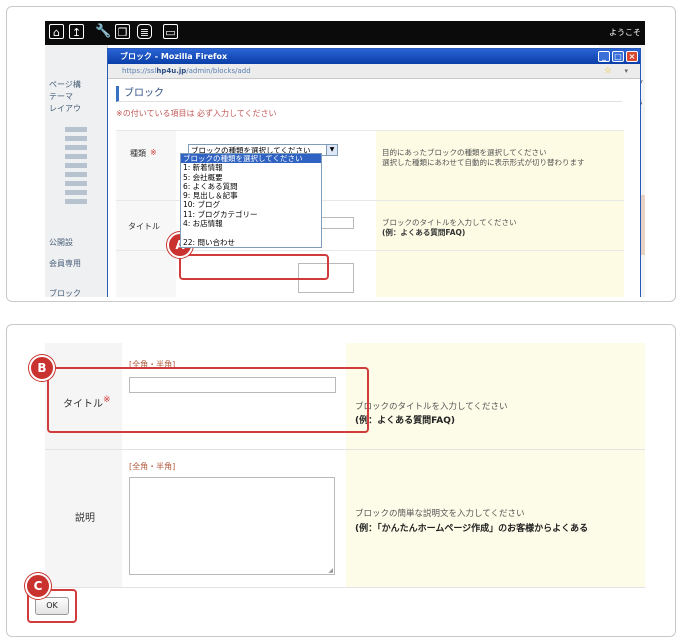 The width and height of the screenshot is (677, 641). I want to click on required-note: ※の付いている項目は 必ず入力してください, so click(196, 113).